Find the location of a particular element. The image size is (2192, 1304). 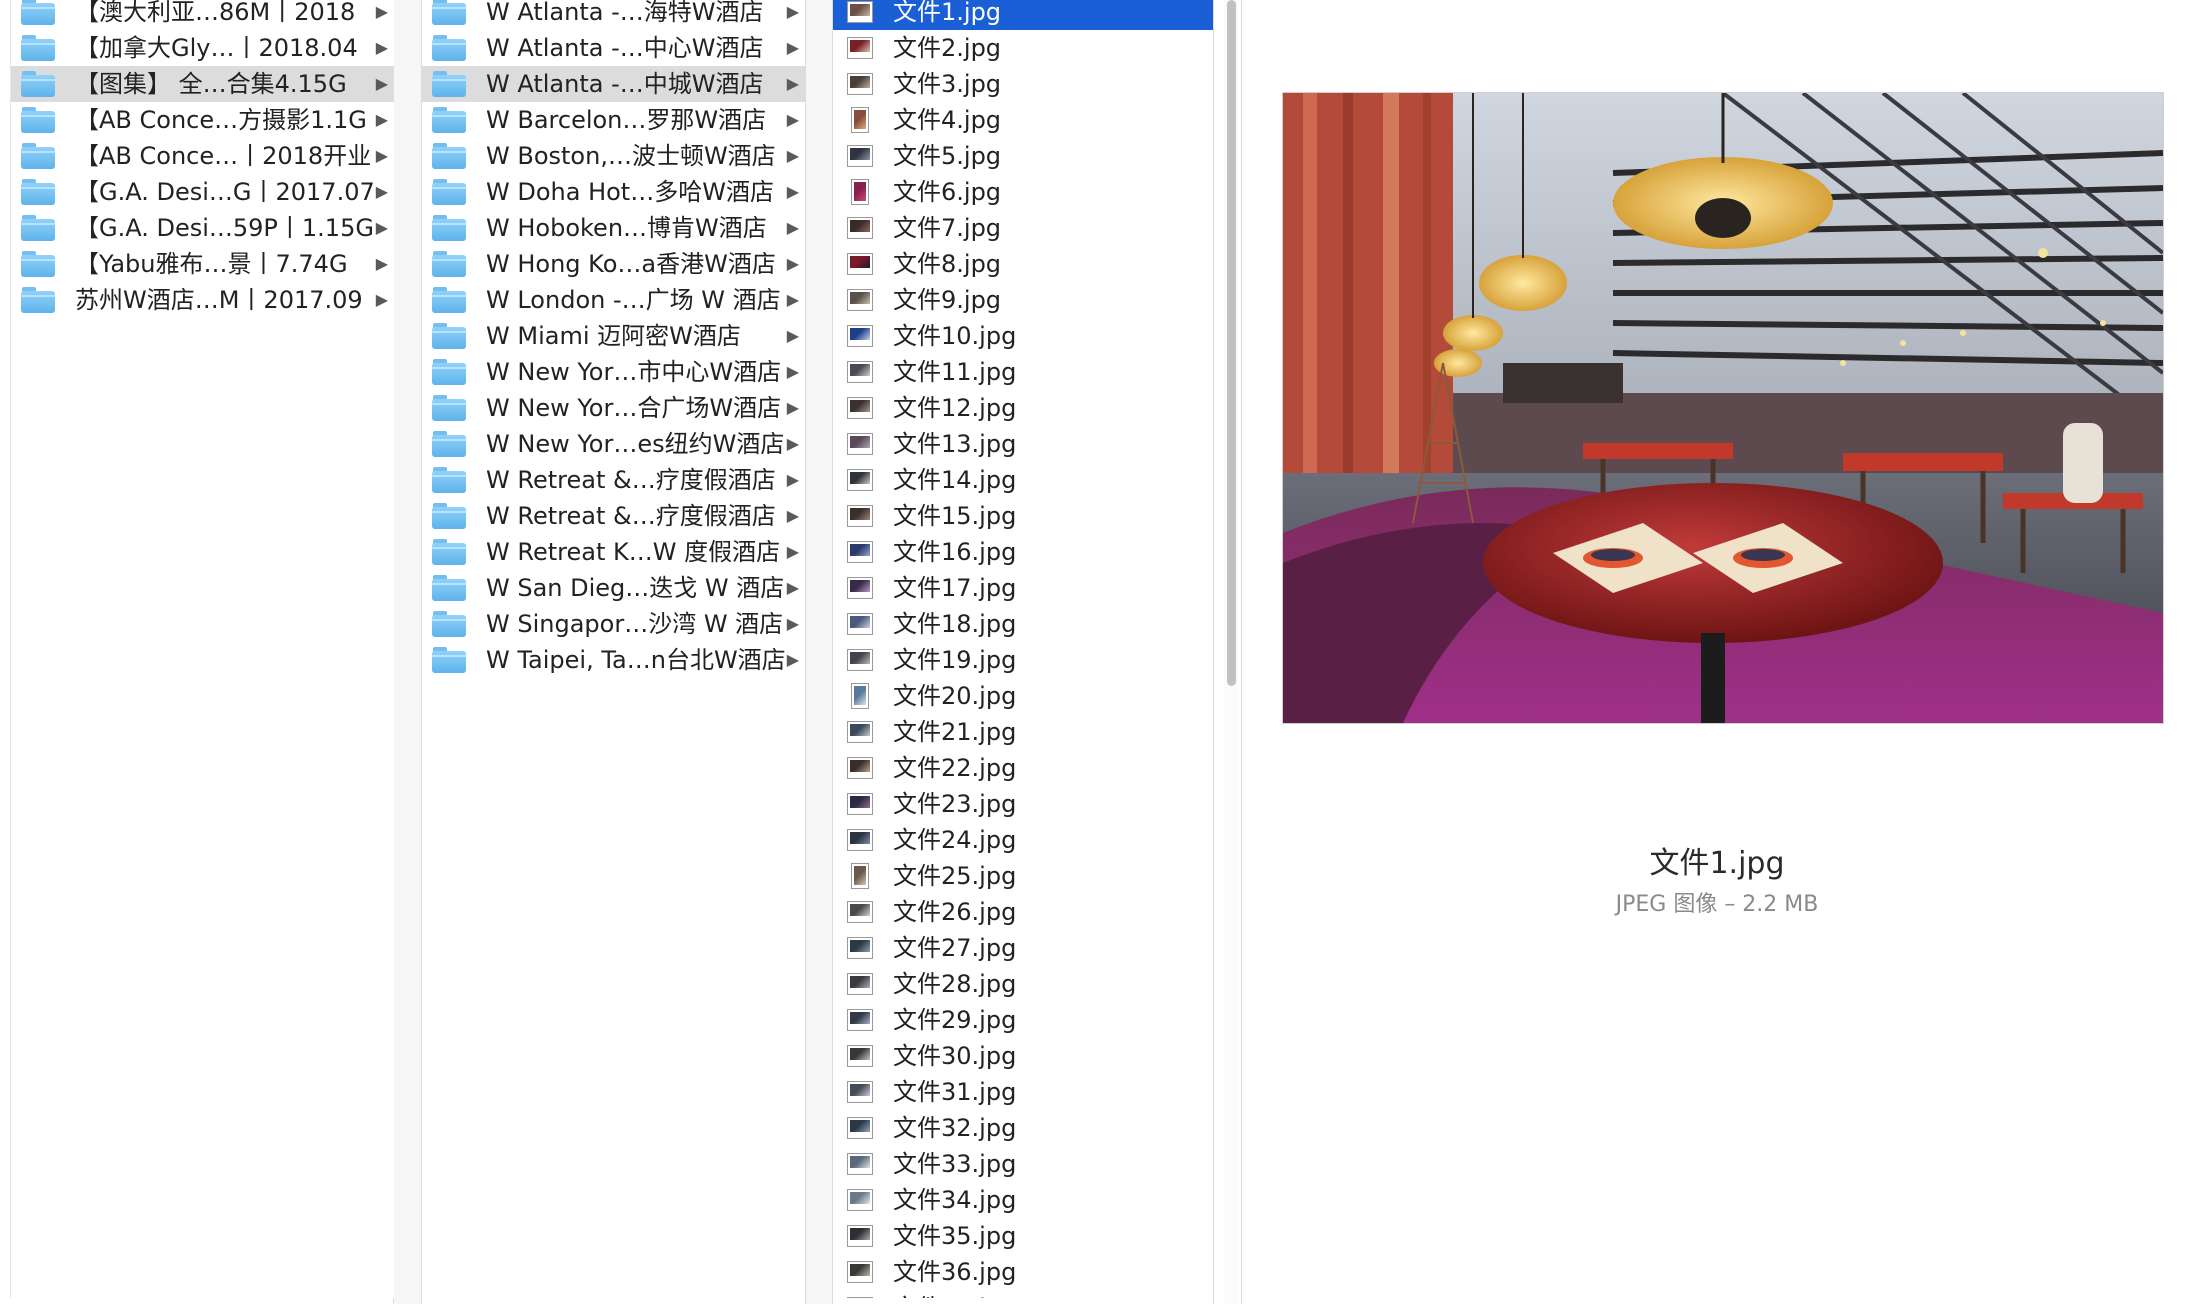

folder-row-col1: 【G.A. Desi…59P丨1.15G ▶ is located at coordinates (202, 228).